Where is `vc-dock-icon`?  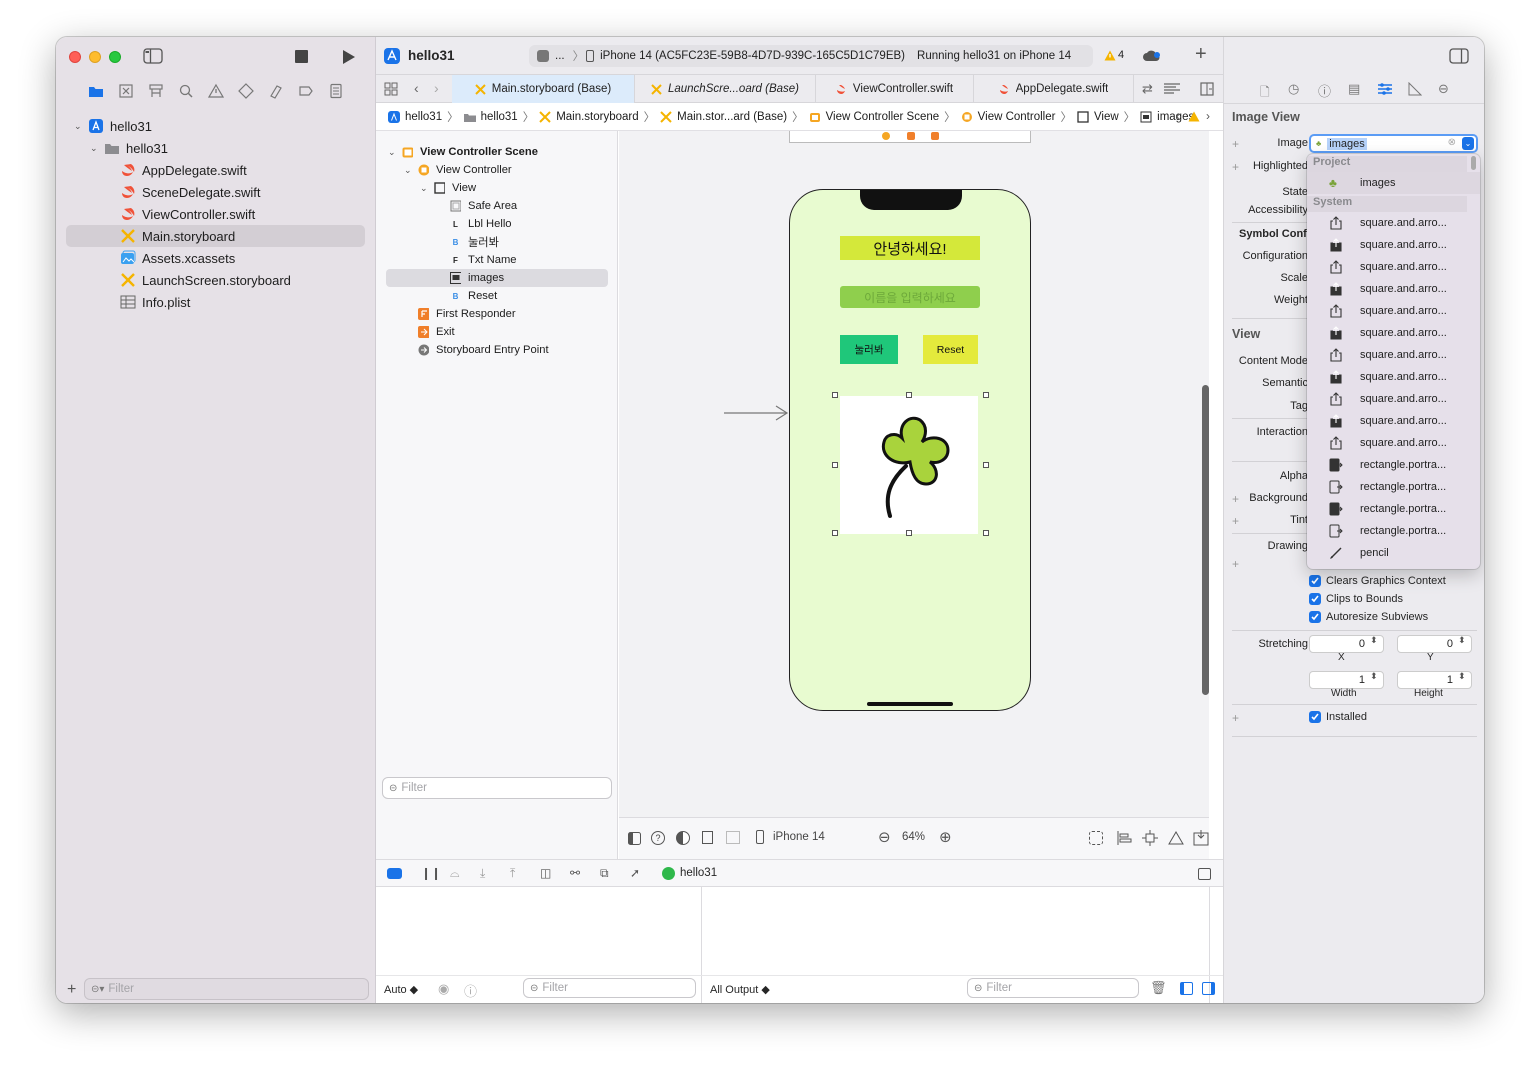
vc-dock-icon is located at coordinates (886, 136).